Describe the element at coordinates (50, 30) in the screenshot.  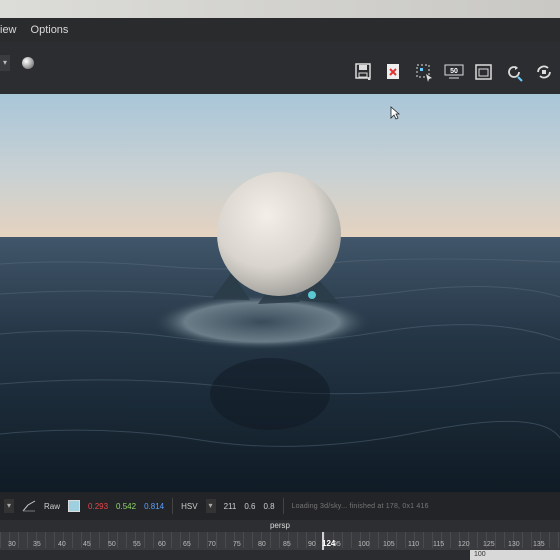
I see `menu-options: Options` at that location.